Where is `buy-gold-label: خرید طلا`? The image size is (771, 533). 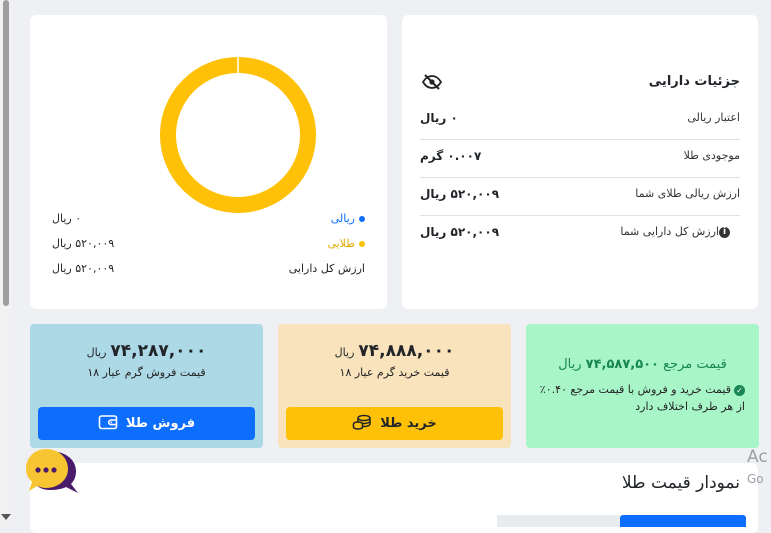 buy-gold-label: خرید طلا is located at coordinates (408, 423).